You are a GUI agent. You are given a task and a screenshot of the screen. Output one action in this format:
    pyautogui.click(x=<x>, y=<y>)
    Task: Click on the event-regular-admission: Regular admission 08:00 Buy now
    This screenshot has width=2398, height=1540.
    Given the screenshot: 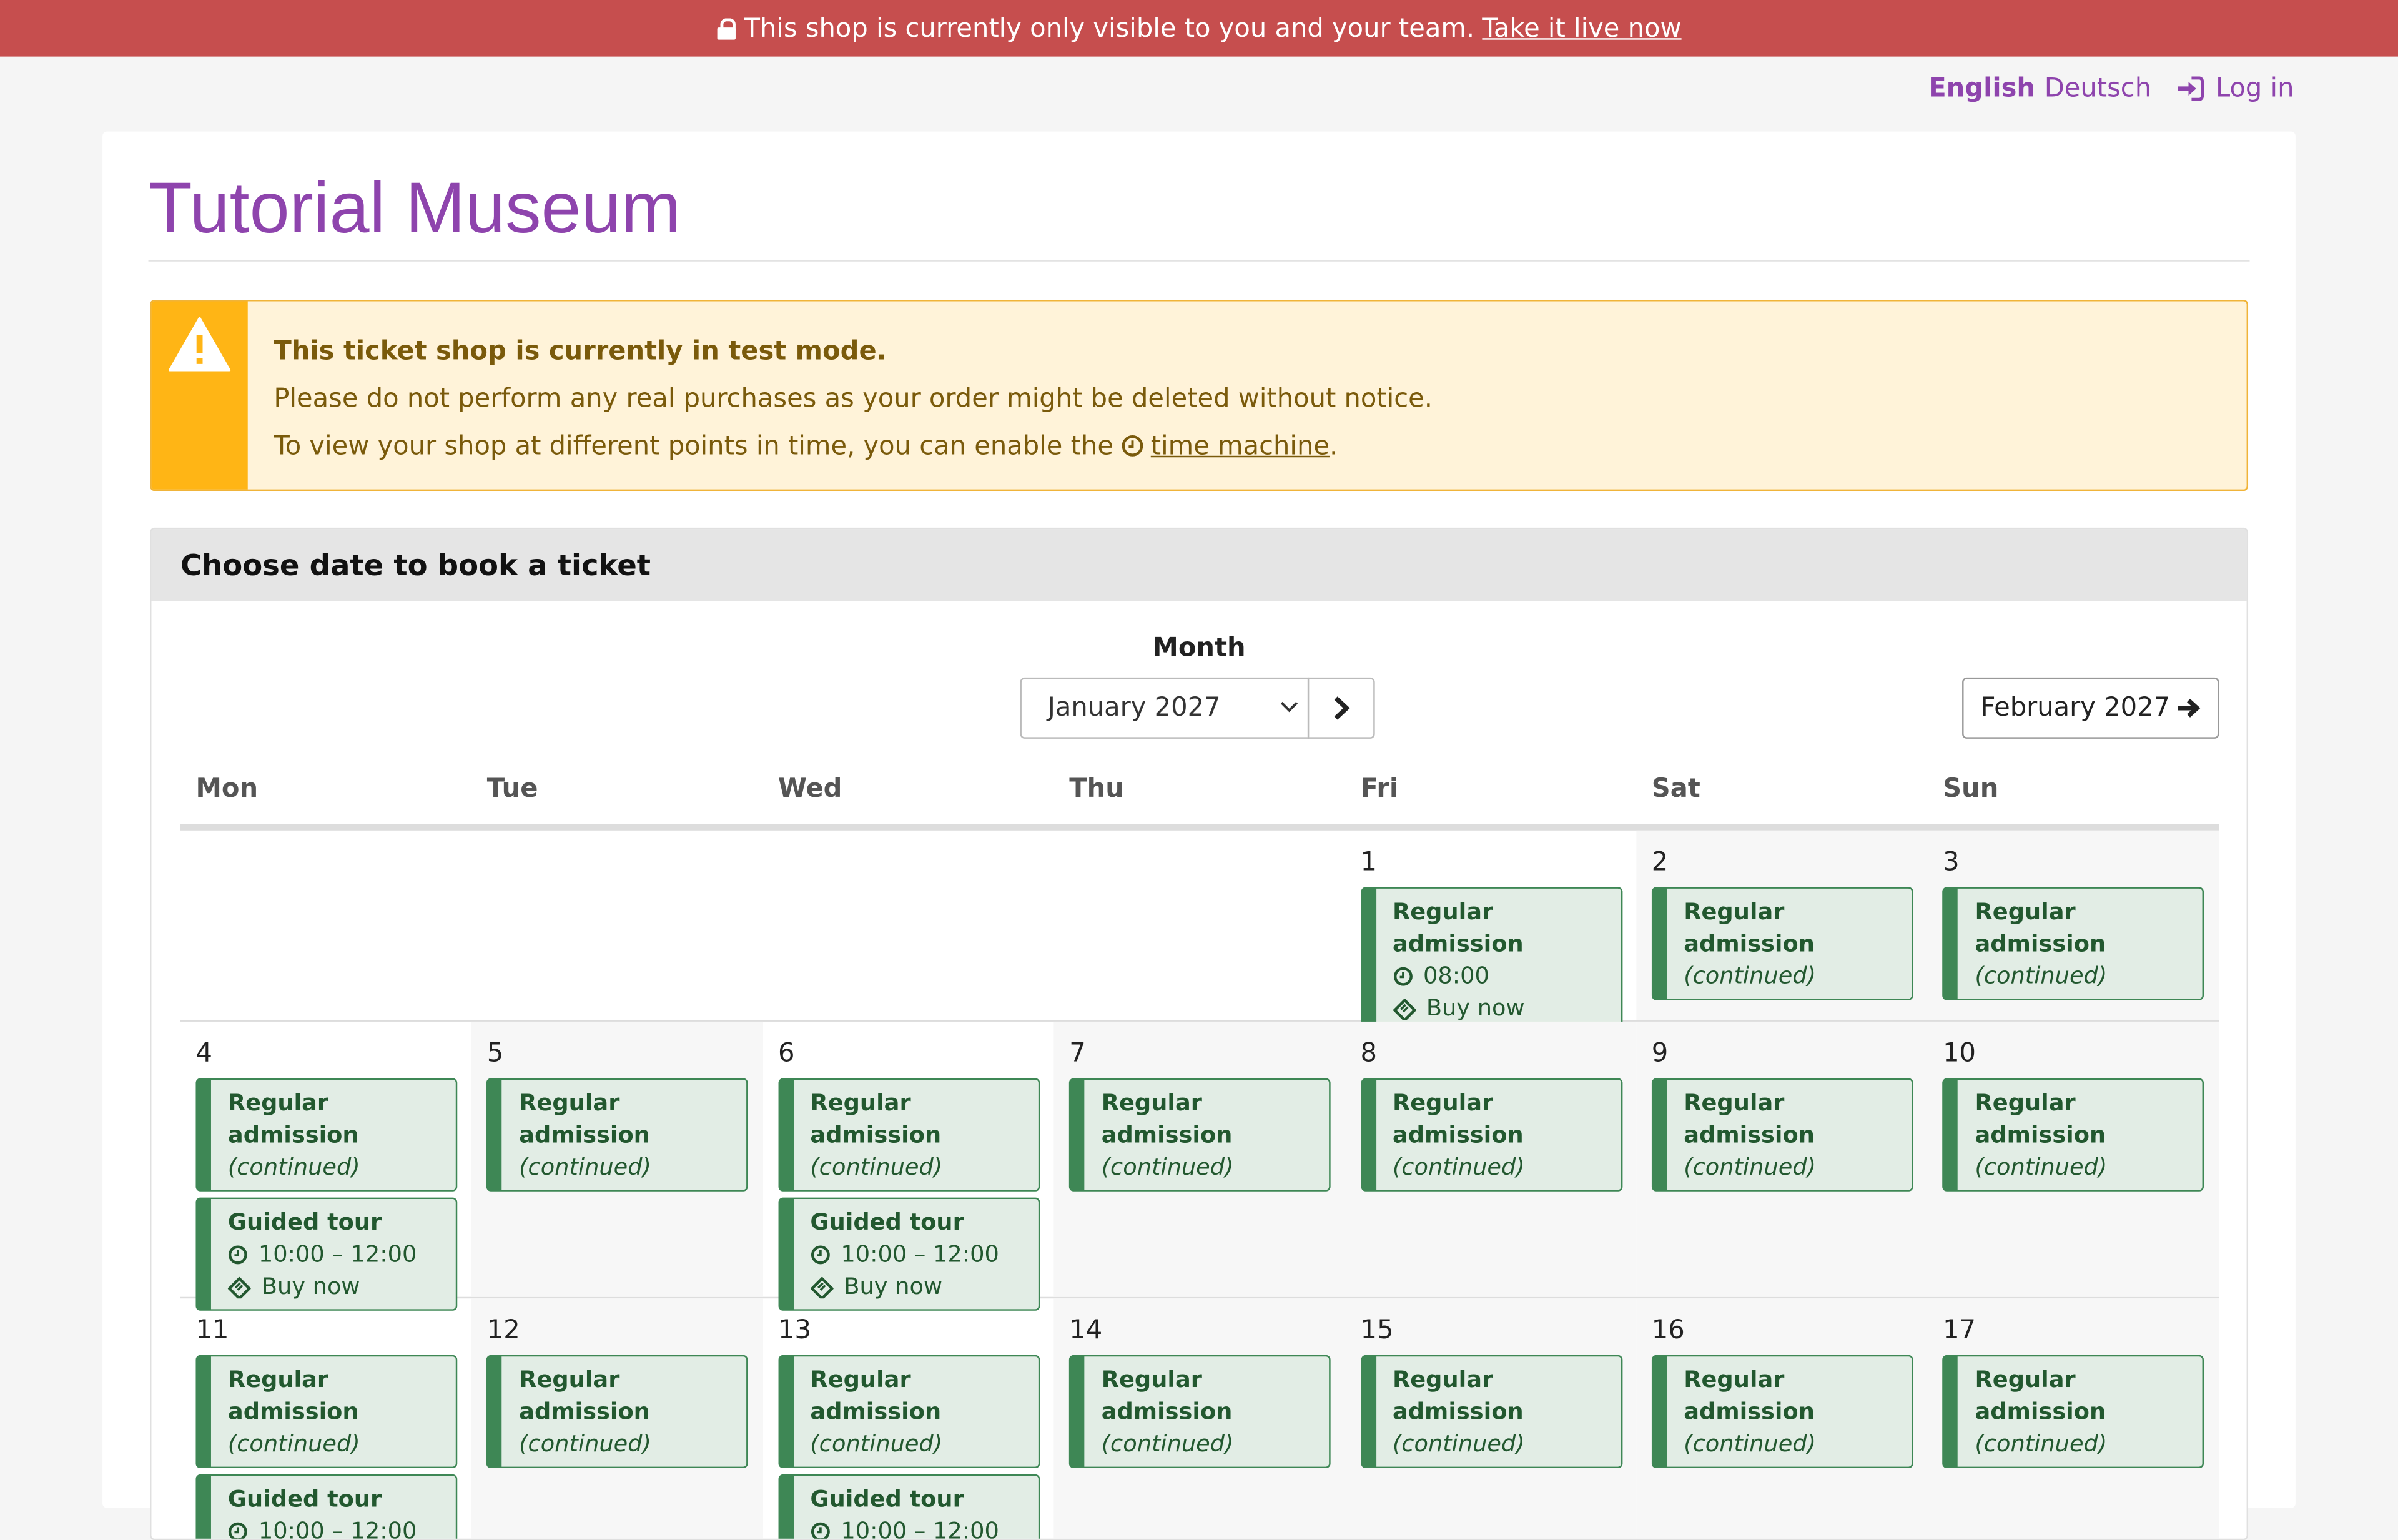 What is the action you would take?
    pyautogui.click(x=1491, y=960)
    